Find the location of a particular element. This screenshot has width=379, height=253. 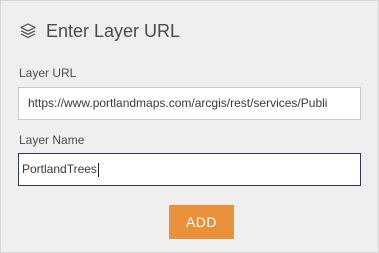

layer-name-input: PortlandTrees is located at coordinates (189, 169).